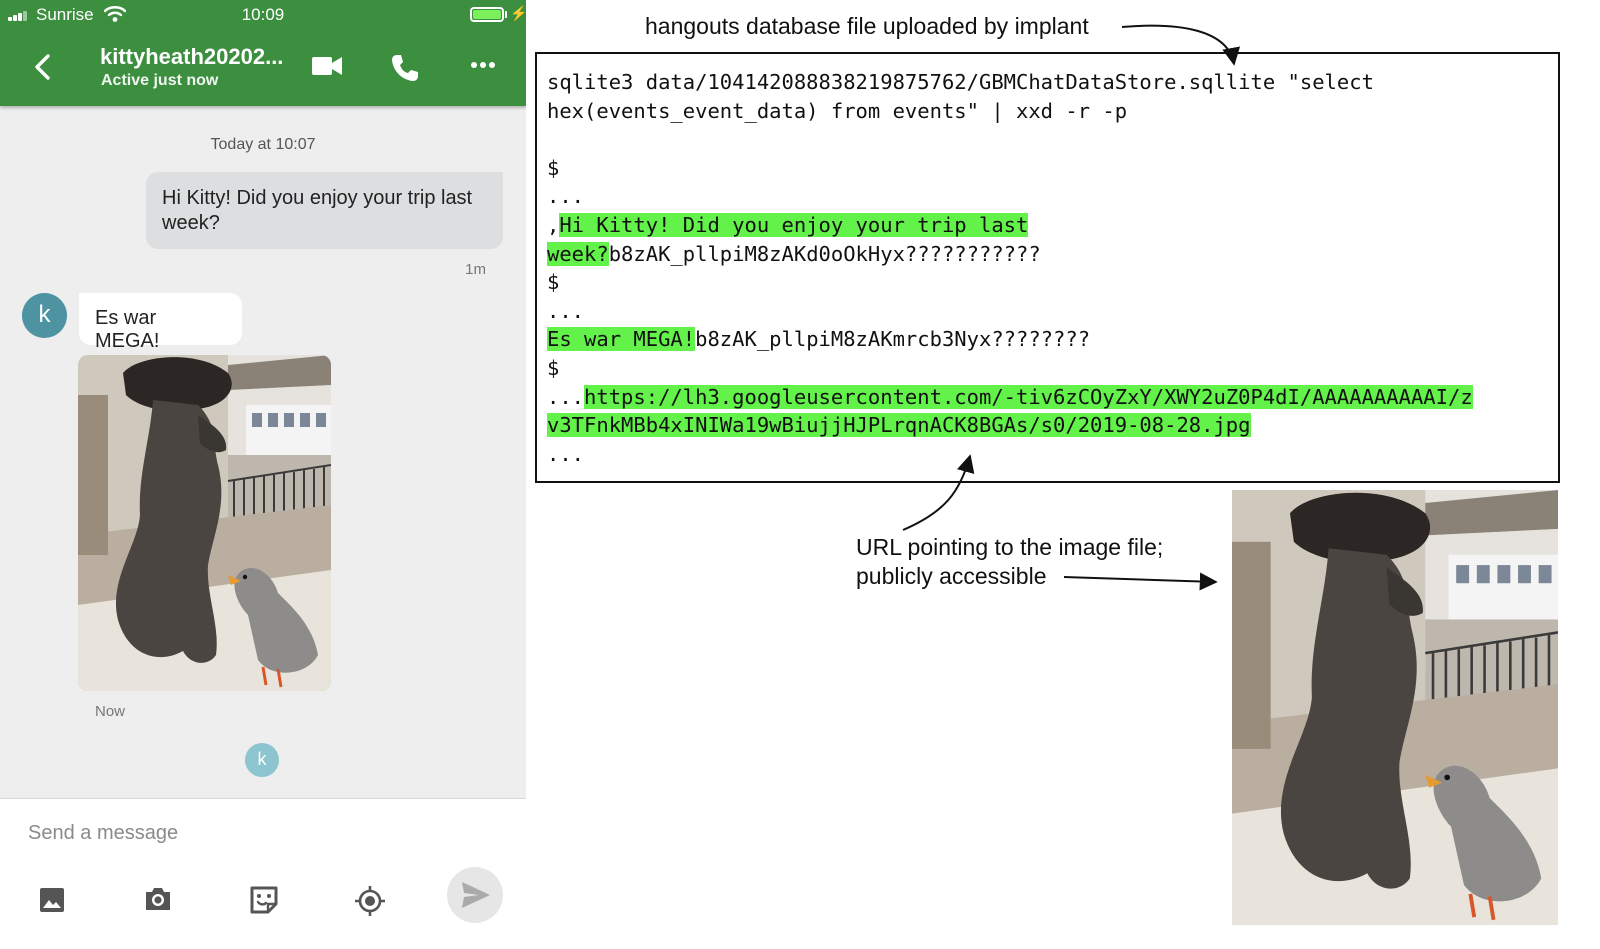  Describe the element at coordinates (483, 65) in the screenshot. I see `more-options-icon` at that location.